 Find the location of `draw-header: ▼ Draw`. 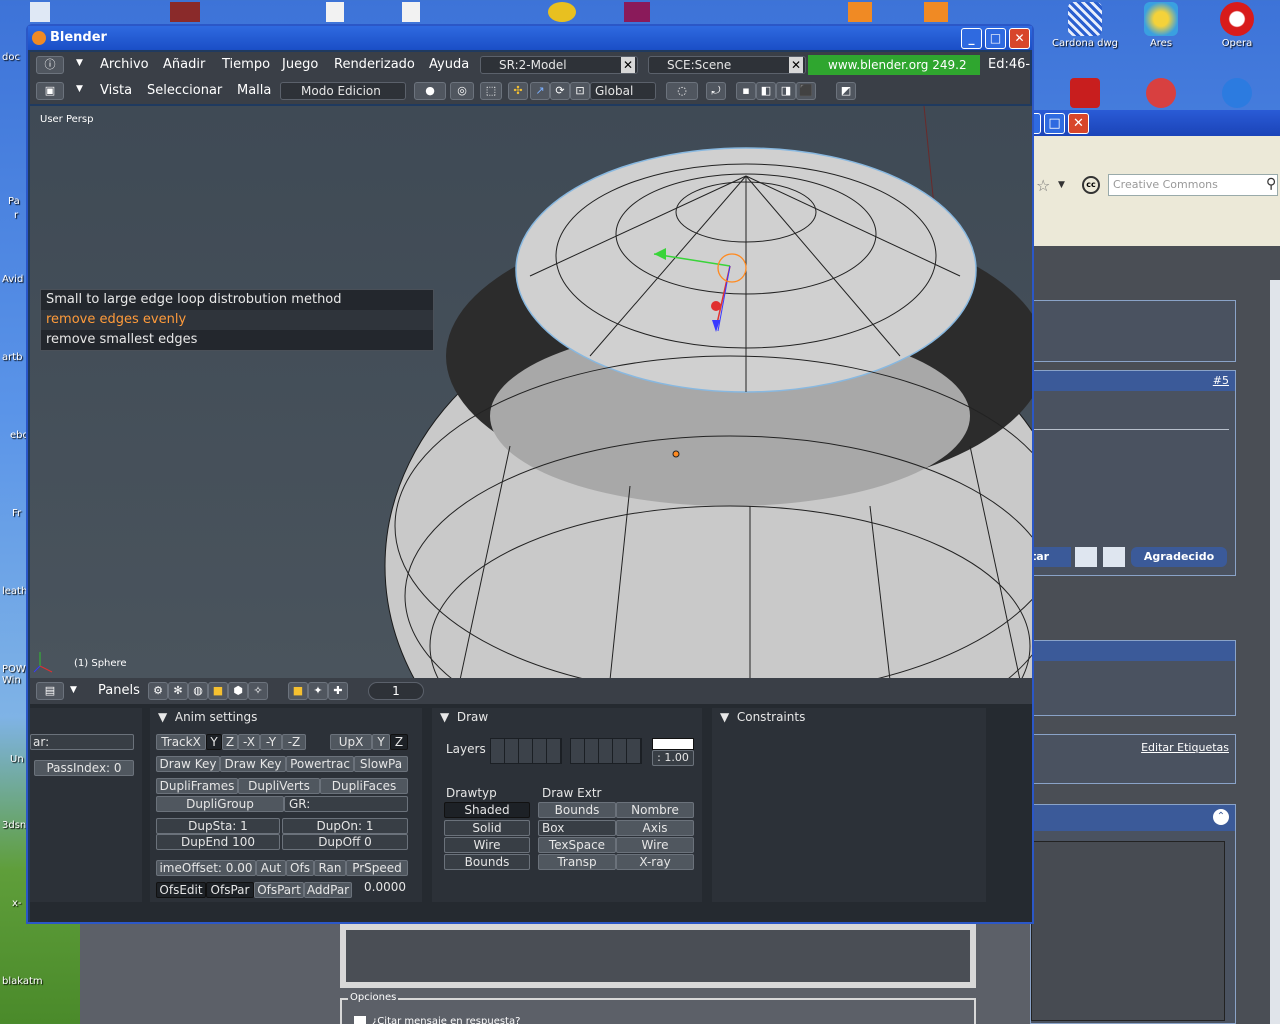

draw-header: ▼ Draw is located at coordinates (567, 717).